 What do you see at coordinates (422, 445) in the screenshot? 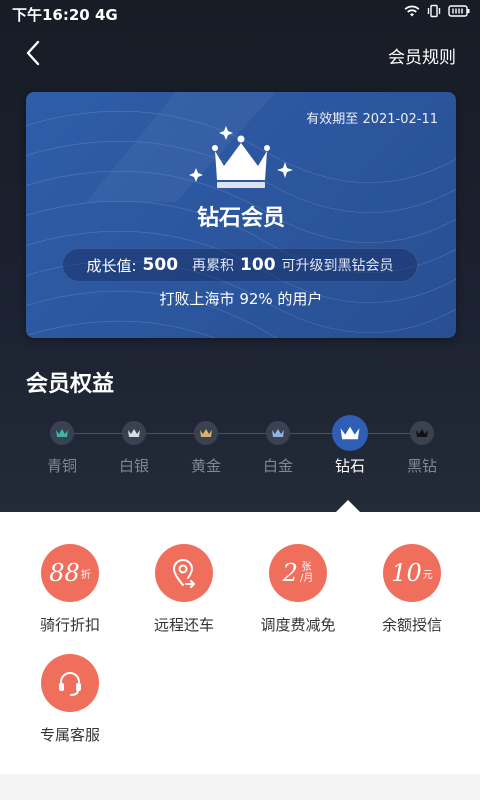
I see `level-tab-black-diamond: 黑钻` at bounding box center [422, 445].